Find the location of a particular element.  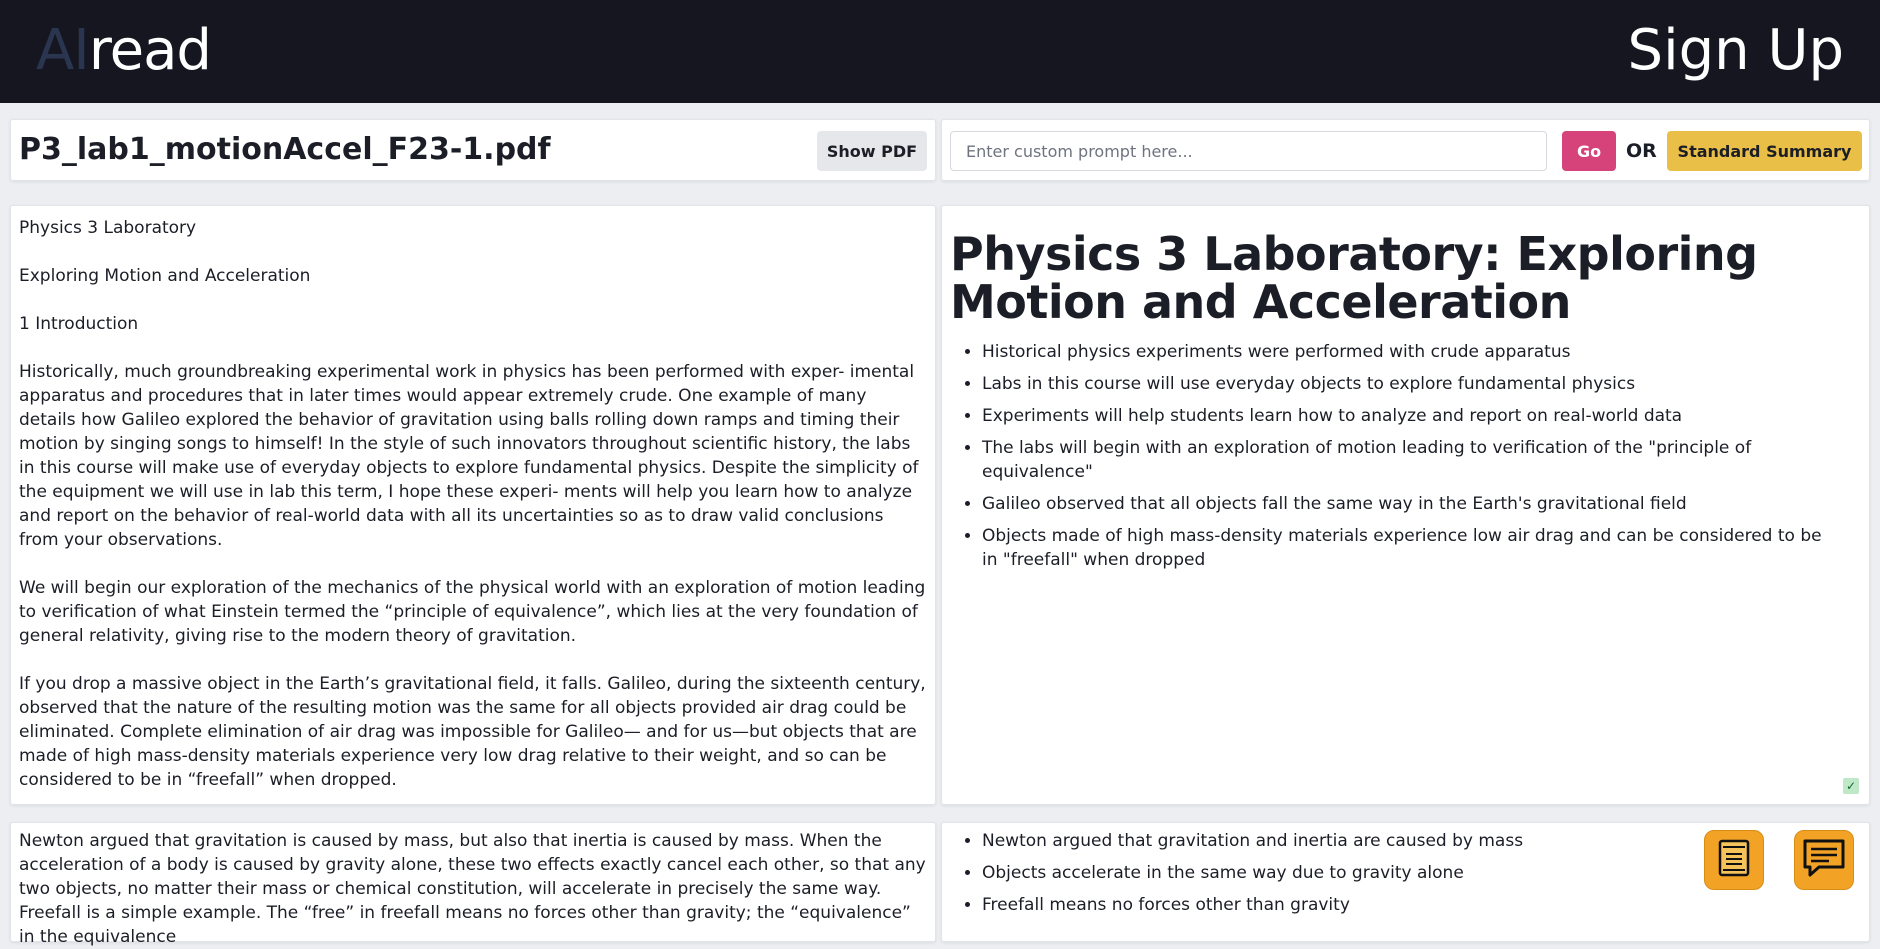

file-name: P3_lab1_motionAccel_F23-1.pdf is located at coordinates (285, 149).